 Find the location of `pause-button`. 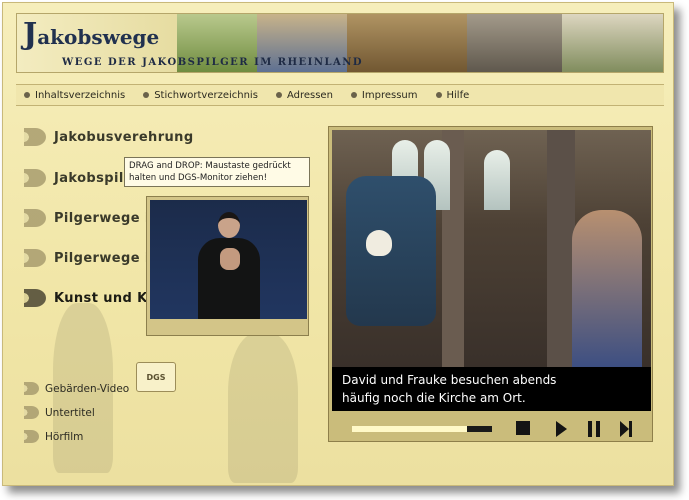

pause-button is located at coordinates (594, 429).